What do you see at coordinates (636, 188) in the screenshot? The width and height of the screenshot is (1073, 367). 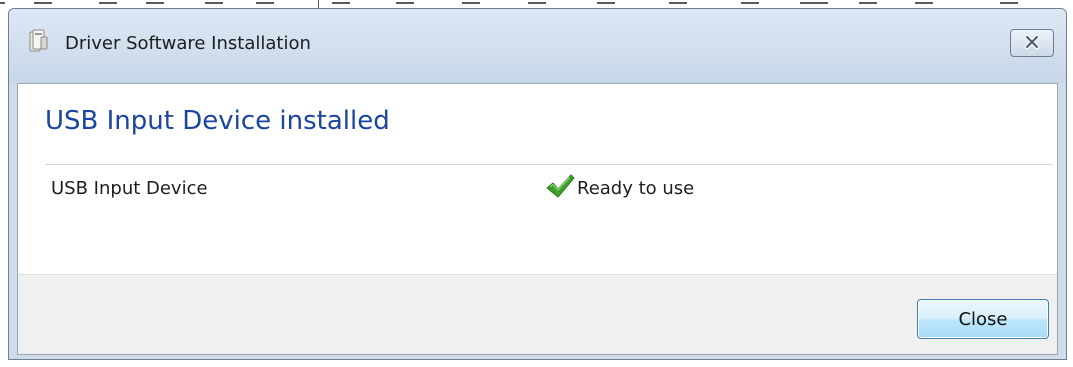 I see `status-text: Ready to use` at bounding box center [636, 188].